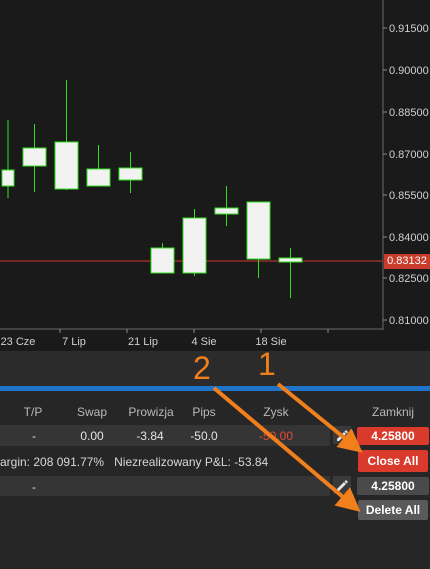 This screenshot has height=569, width=430. I want to click on arrow-two, so click(286, 449).